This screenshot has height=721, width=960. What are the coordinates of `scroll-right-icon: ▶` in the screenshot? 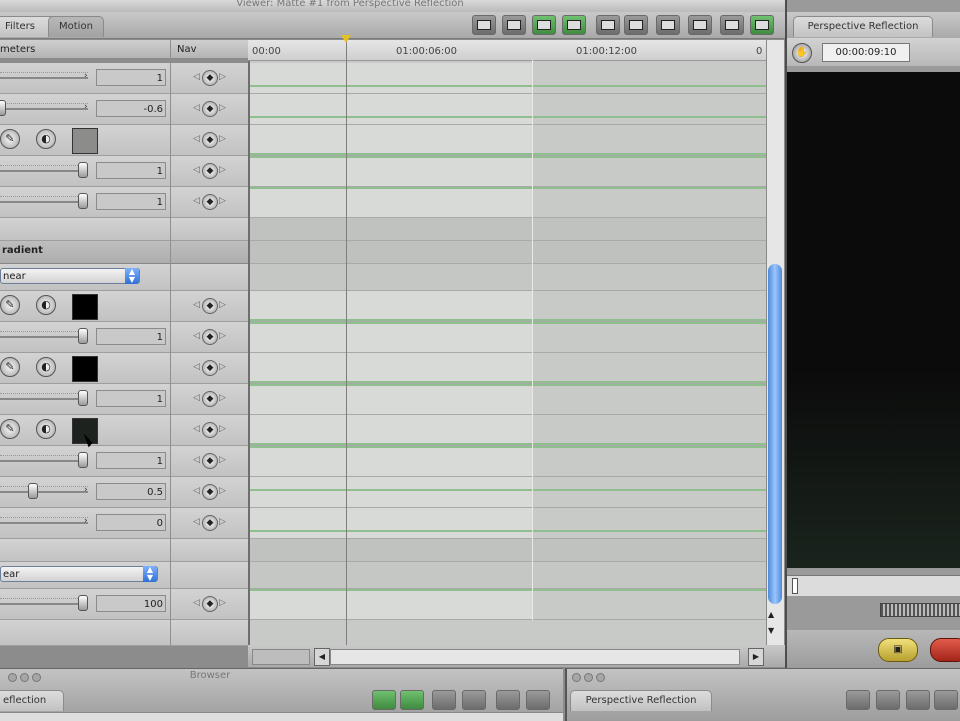 It's located at (756, 657).